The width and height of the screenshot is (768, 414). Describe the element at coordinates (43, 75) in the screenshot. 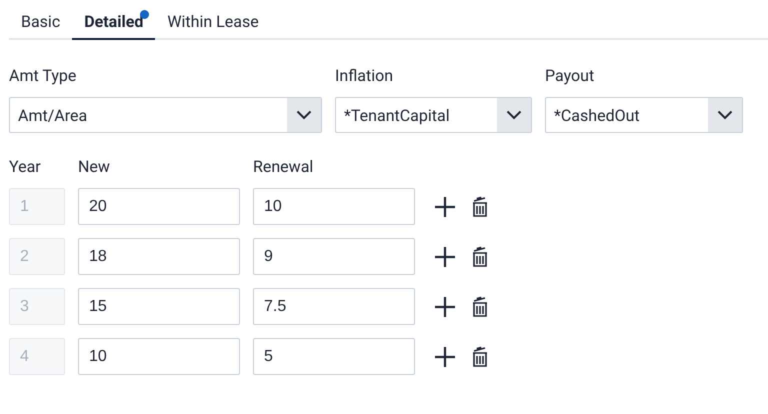

I see `field-label: Amt Type` at that location.